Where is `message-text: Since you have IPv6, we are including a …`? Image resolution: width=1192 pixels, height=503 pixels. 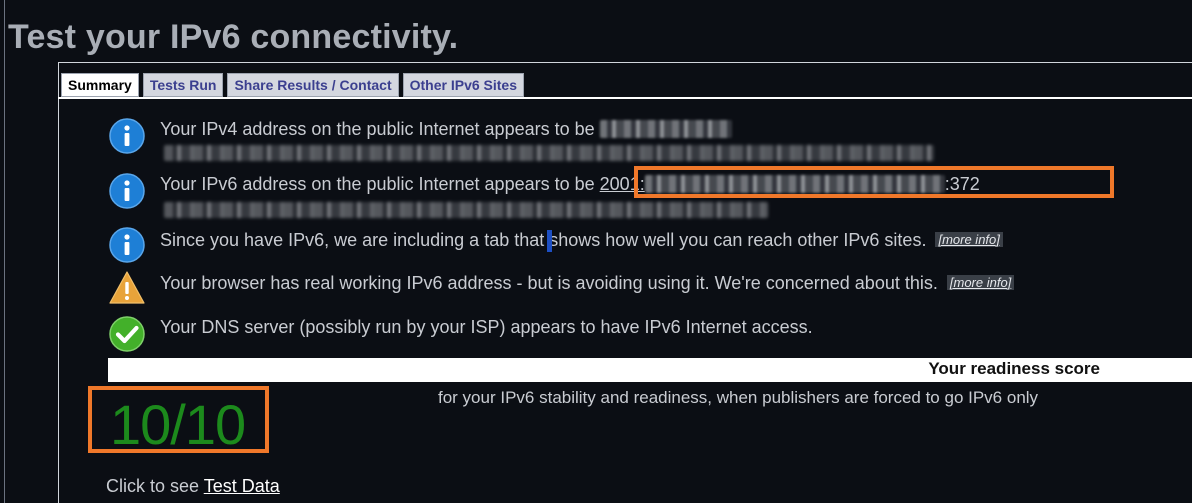 message-text: Since you have IPv6, we are including a … is located at coordinates (581, 240).